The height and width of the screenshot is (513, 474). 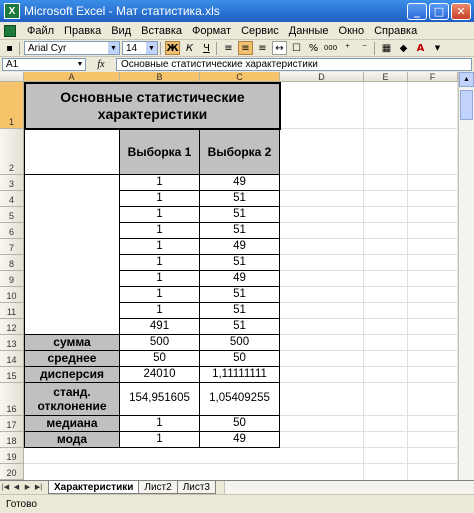 I want to click on row-header-4: 4, so click(x=12, y=199).